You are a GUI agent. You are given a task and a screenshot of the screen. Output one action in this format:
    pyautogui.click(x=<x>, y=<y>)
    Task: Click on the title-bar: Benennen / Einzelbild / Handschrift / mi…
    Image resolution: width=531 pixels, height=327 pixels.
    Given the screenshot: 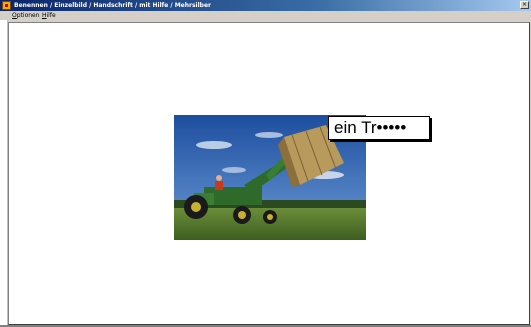 What is the action you would take?
    pyautogui.click(x=265, y=5)
    